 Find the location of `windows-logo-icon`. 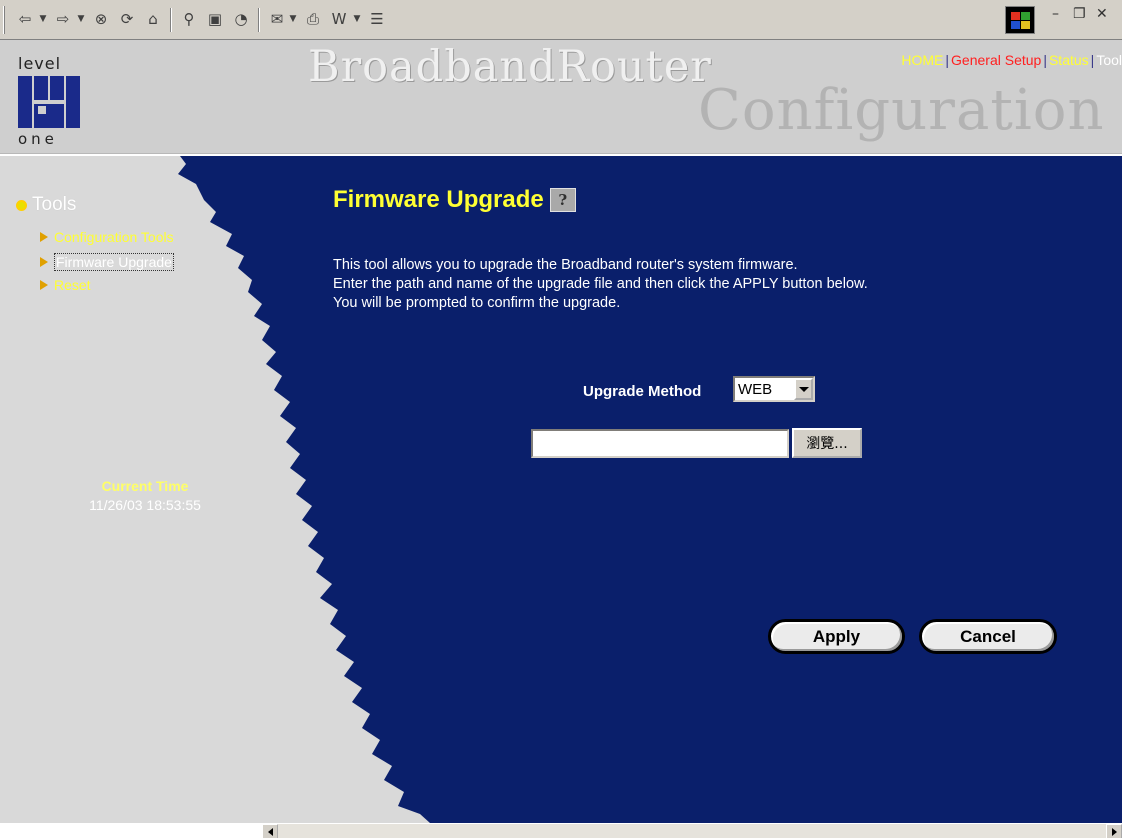

windows-logo-icon is located at coordinates (1020, 20).